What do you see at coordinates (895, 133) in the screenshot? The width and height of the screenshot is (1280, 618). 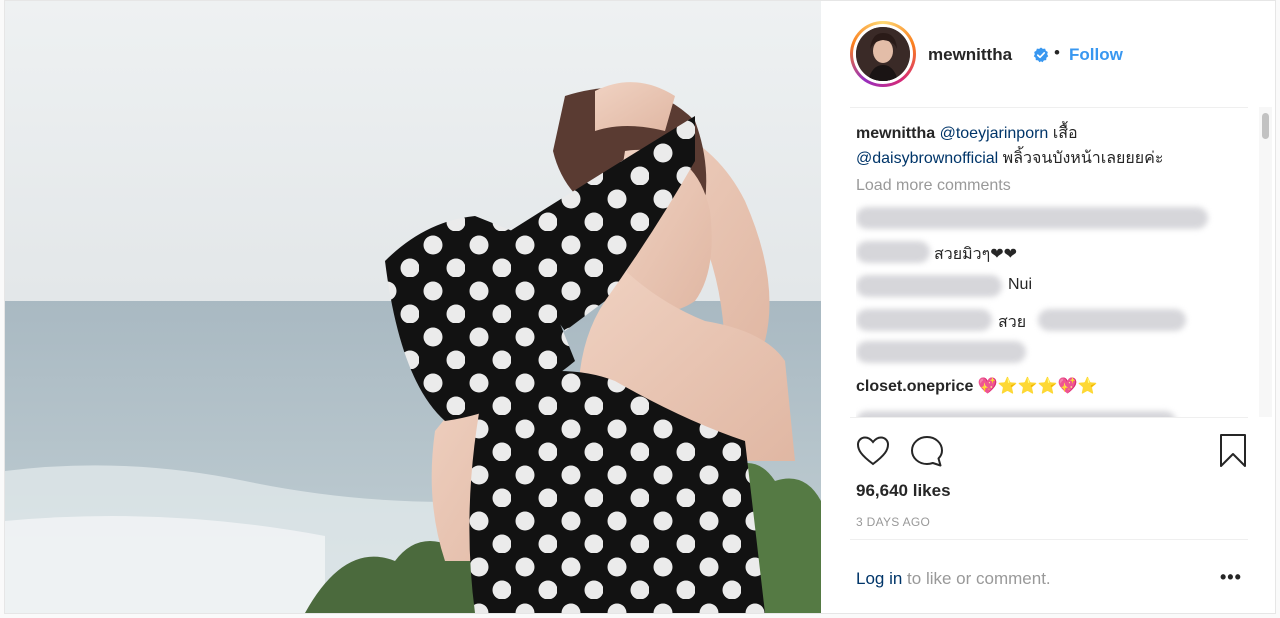 I see `caption-username: mewnittha` at bounding box center [895, 133].